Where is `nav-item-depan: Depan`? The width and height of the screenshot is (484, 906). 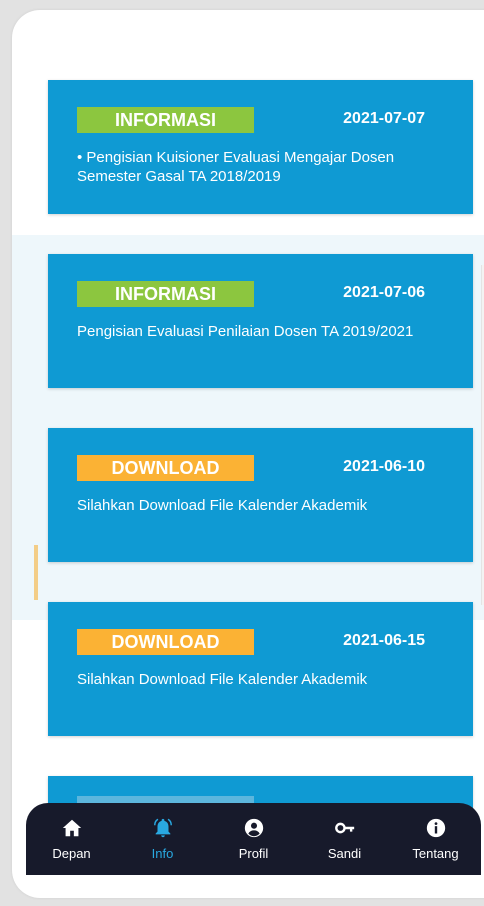
nav-item-depan: Depan is located at coordinates (72, 839).